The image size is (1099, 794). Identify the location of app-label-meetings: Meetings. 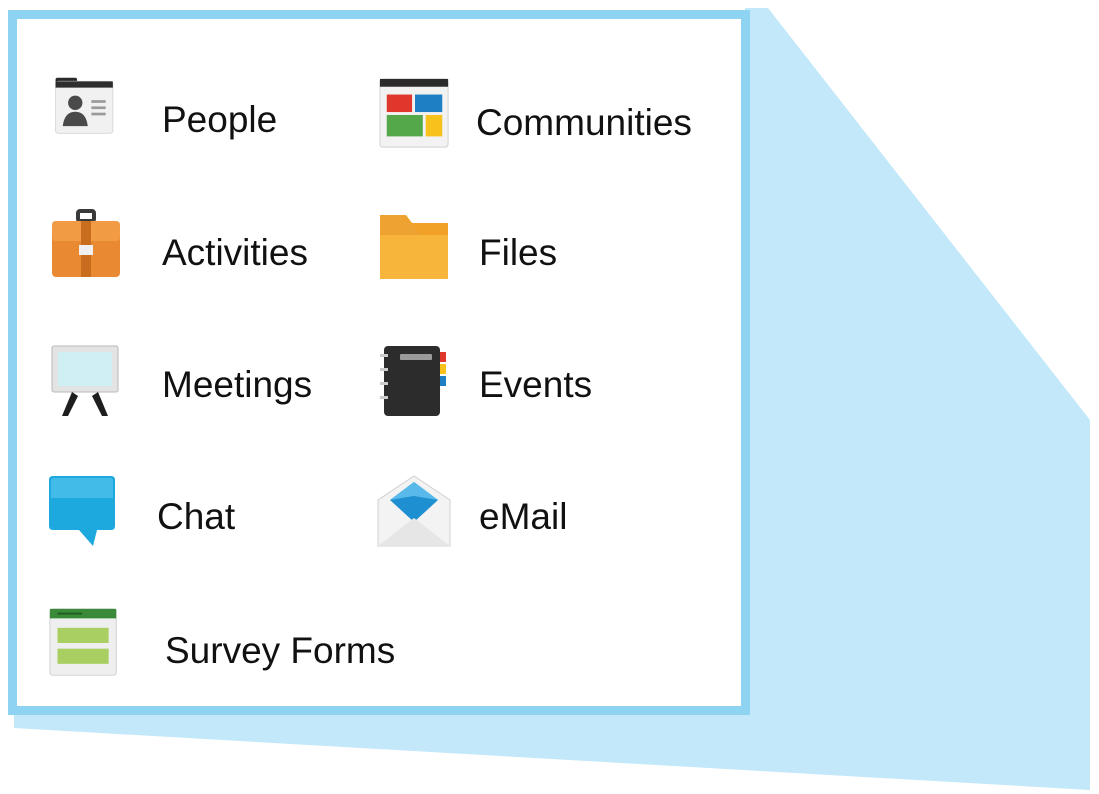
(237, 384).